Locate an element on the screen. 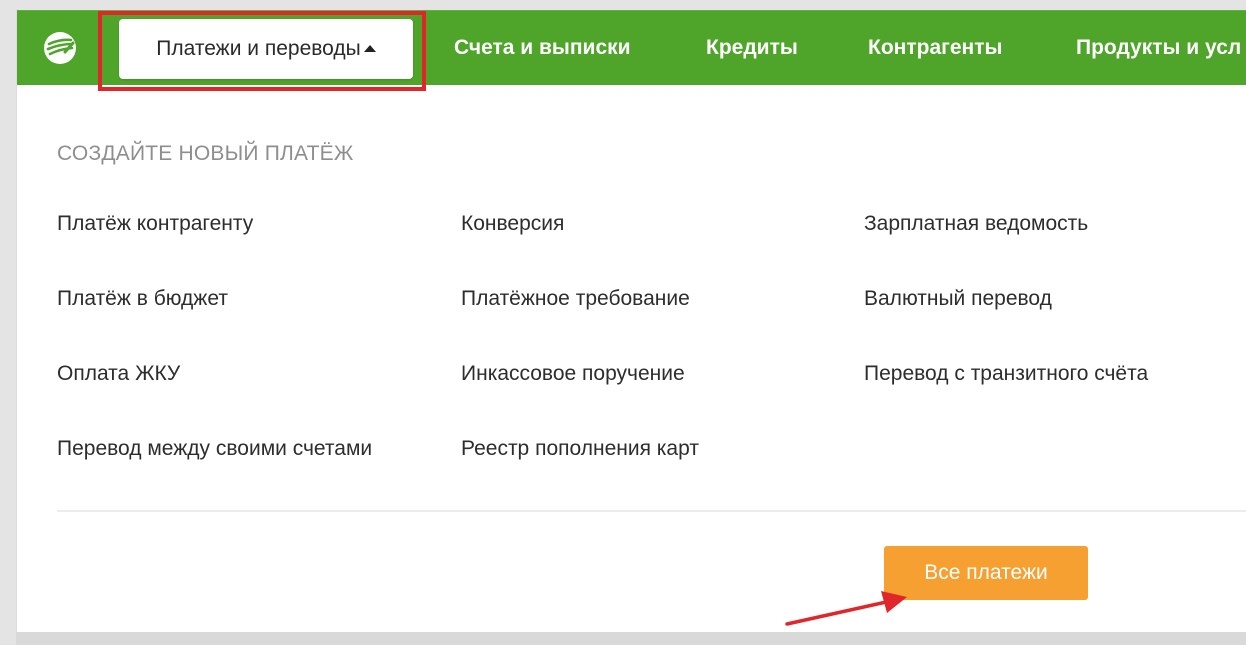  nav-payments-label: Платежи и переводы is located at coordinates (258, 48).